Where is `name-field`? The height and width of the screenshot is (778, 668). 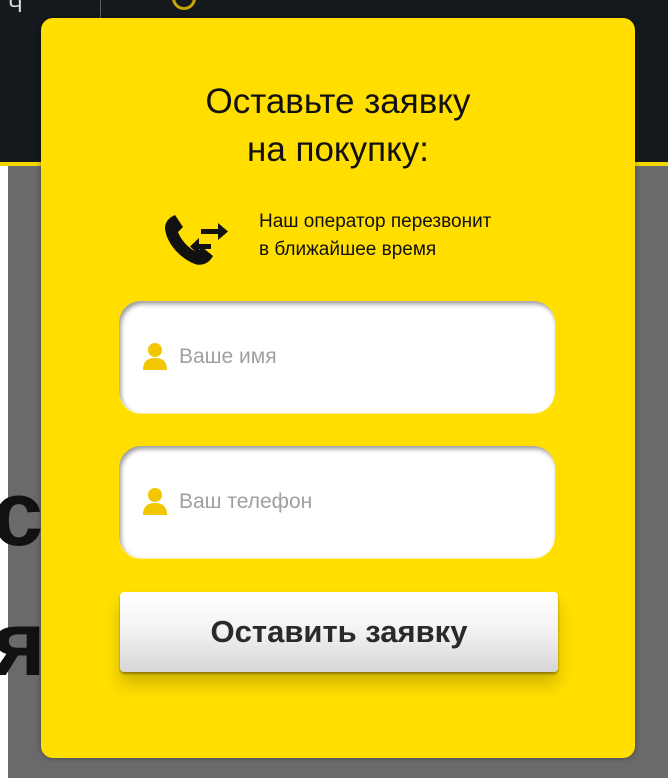 name-field is located at coordinates (337, 357).